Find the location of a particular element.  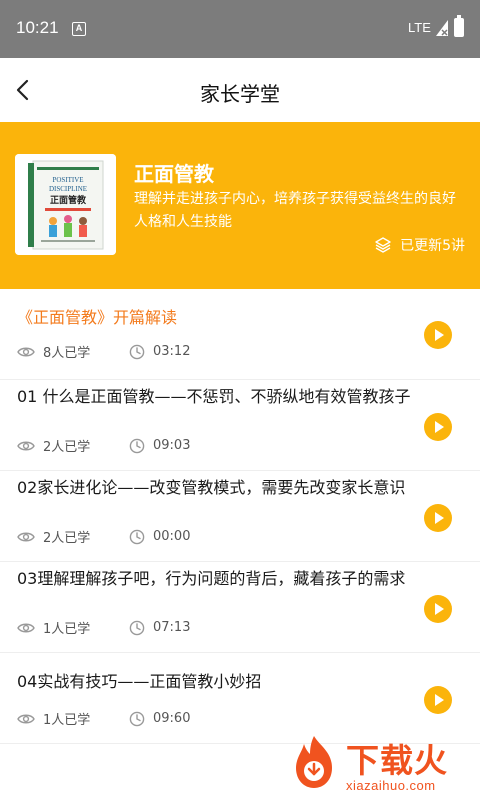

svg-text: POSITIVE is located at coordinates (67, 180).